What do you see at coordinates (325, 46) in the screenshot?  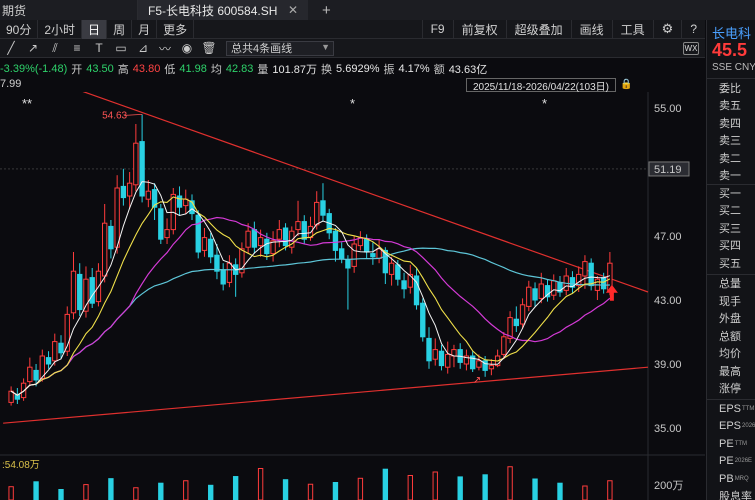 I see `chevron-down-icon: ▼` at bounding box center [325, 46].